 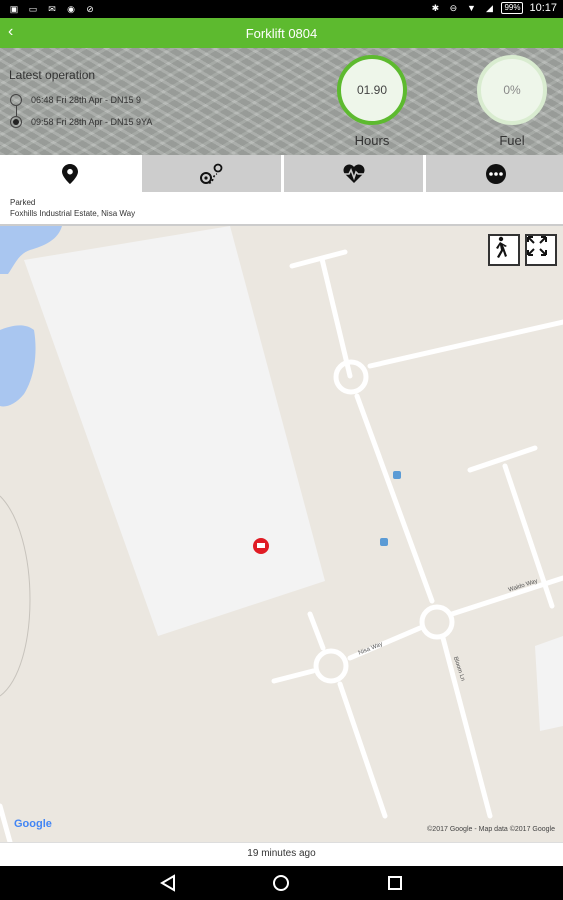 What do you see at coordinates (281, 9) in the screenshot?
I see `status-bar: ▣ ▭ ✉ ◉ ⊘ ✱ ⊖ ▼ ◢ 99% 10:17` at bounding box center [281, 9].